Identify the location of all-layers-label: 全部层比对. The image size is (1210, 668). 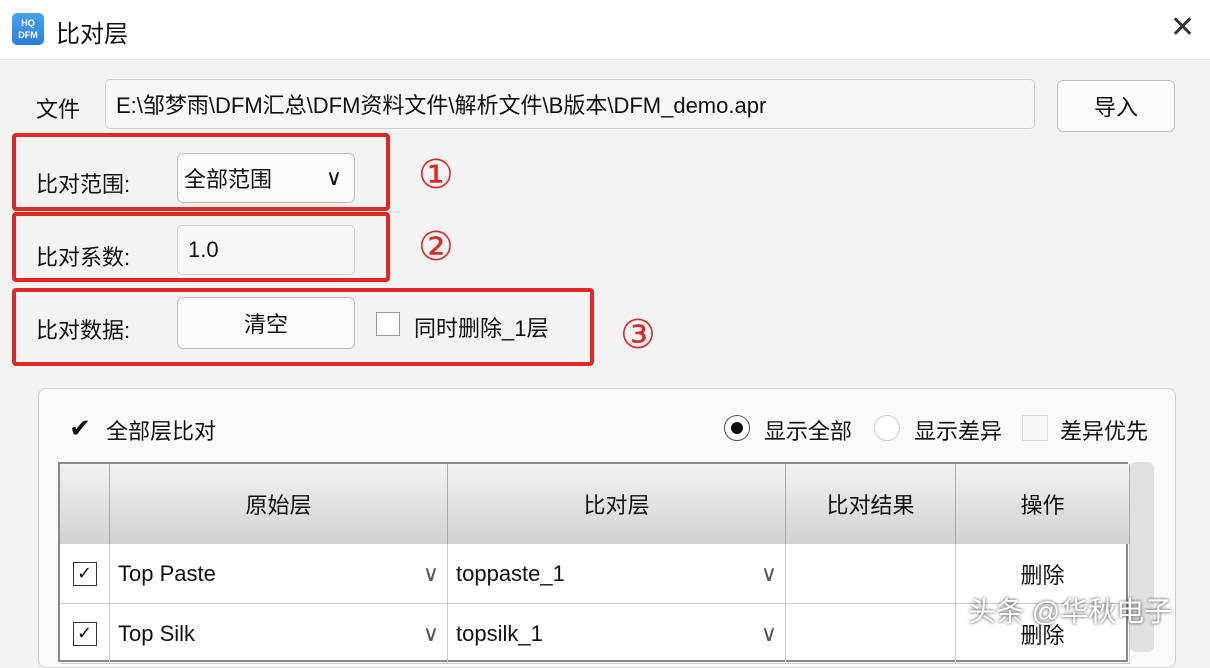
(161, 431).